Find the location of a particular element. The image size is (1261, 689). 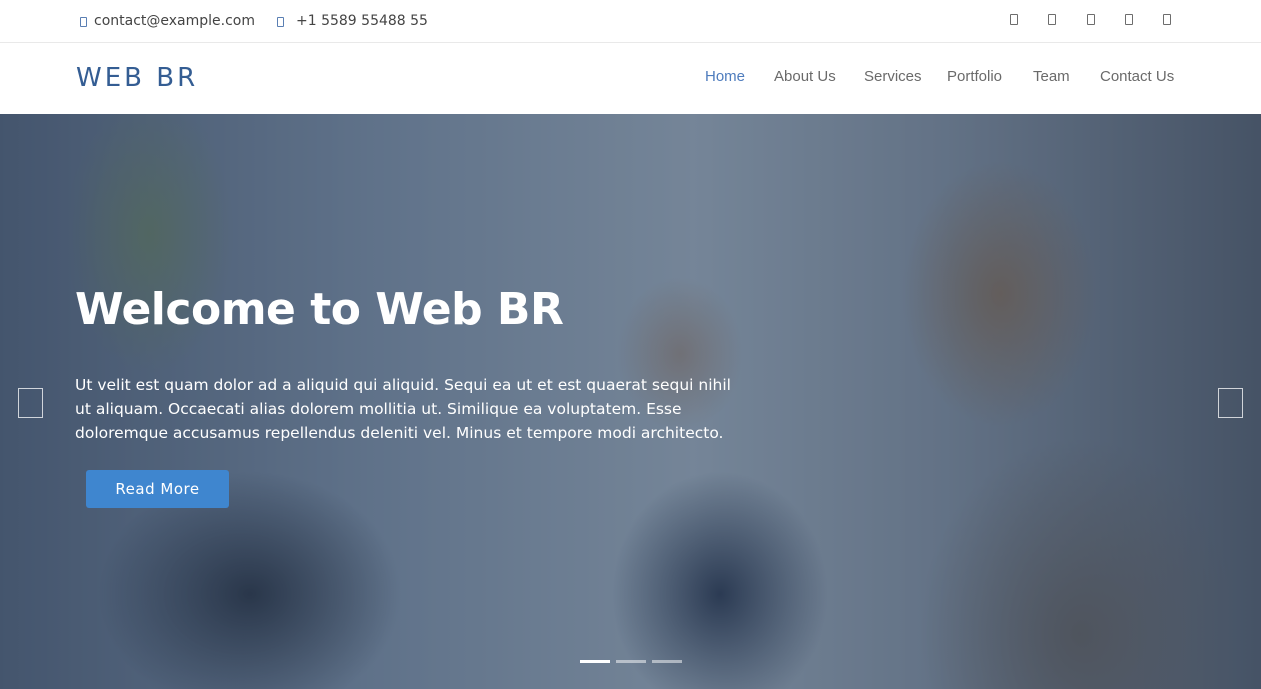

linkedin-icon is located at coordinates (1167, 19).